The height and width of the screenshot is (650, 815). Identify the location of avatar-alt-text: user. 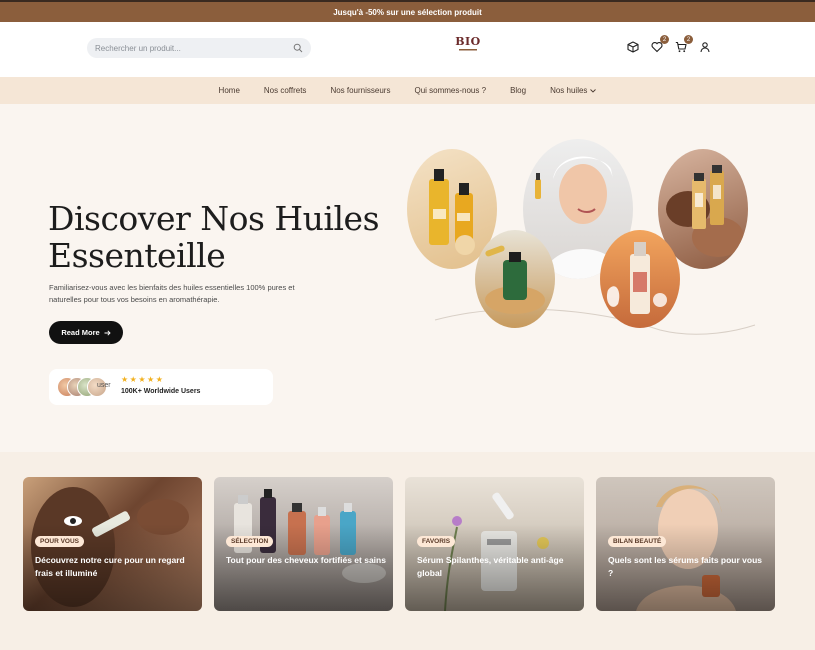
(104, 385).